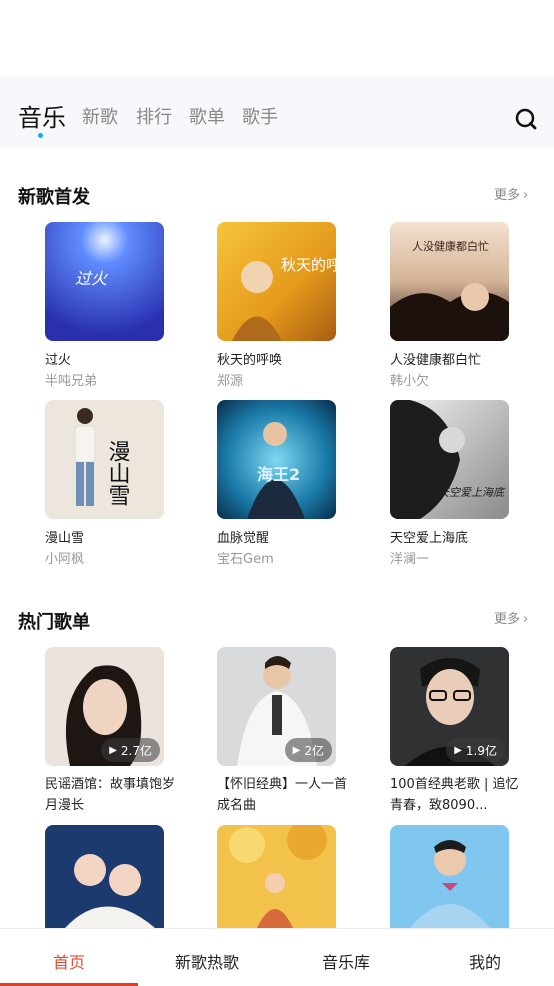 The height and width of the screenshot is (986, 554). What do you see at coordinates (276, 706) in the screenshot?
I see `playlist-cover: ▶ 2亿` at bounding box center [276, 706].